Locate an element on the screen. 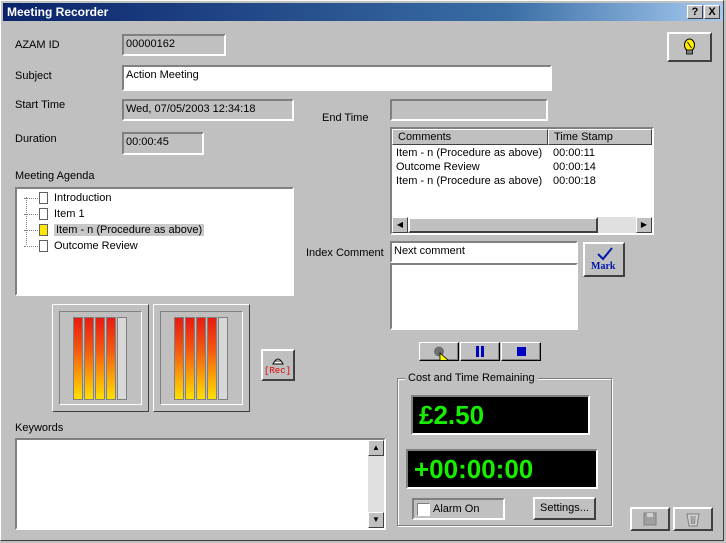 The width and height of the screenshot is (726, 543). agenda-item-1: Item 1 is located at coordinates (54, 214).